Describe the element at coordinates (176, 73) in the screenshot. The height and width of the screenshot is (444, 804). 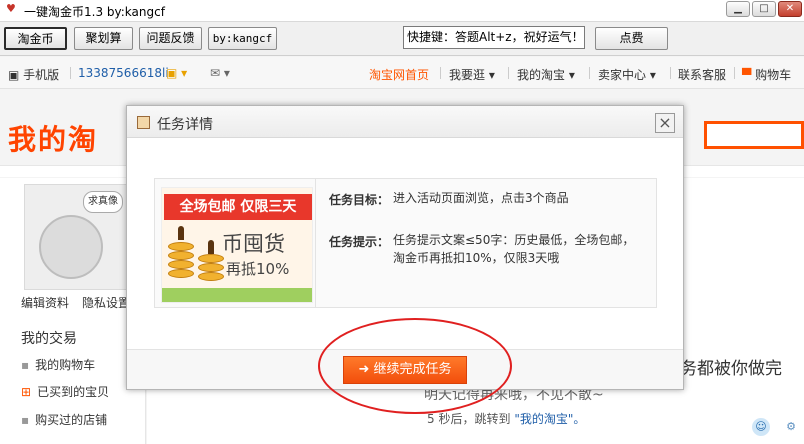
I see `vip-icon: ▣ ▾` at that location.